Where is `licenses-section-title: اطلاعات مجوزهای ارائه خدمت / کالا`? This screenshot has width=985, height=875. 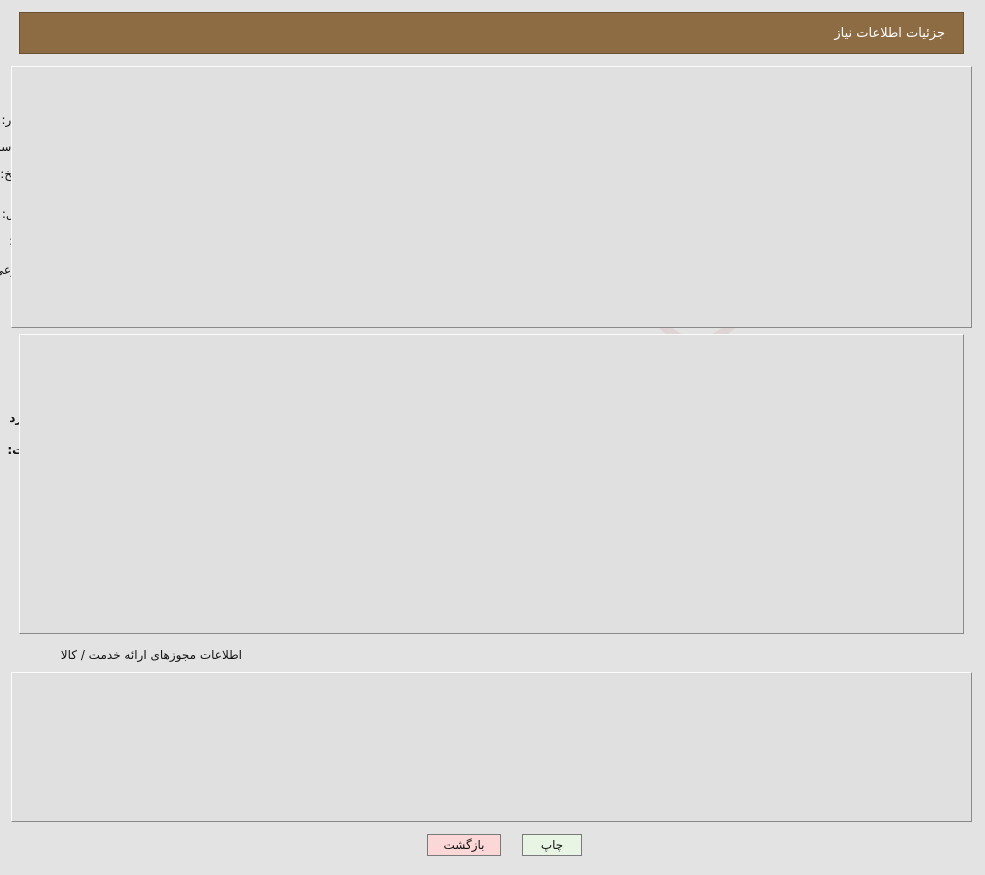 licenses-section-title: اطلاعات مجوزهای ارائه خدمت / کالا is located at coordinates (152, 655).